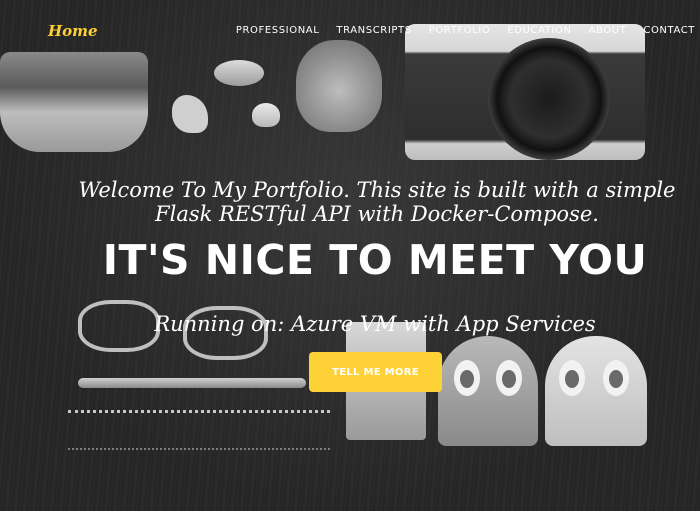 The image size is (700, 511). Describe the element at coordinates (73, 31) in the screenshot. I see `brand-home-link: Home` at that location.